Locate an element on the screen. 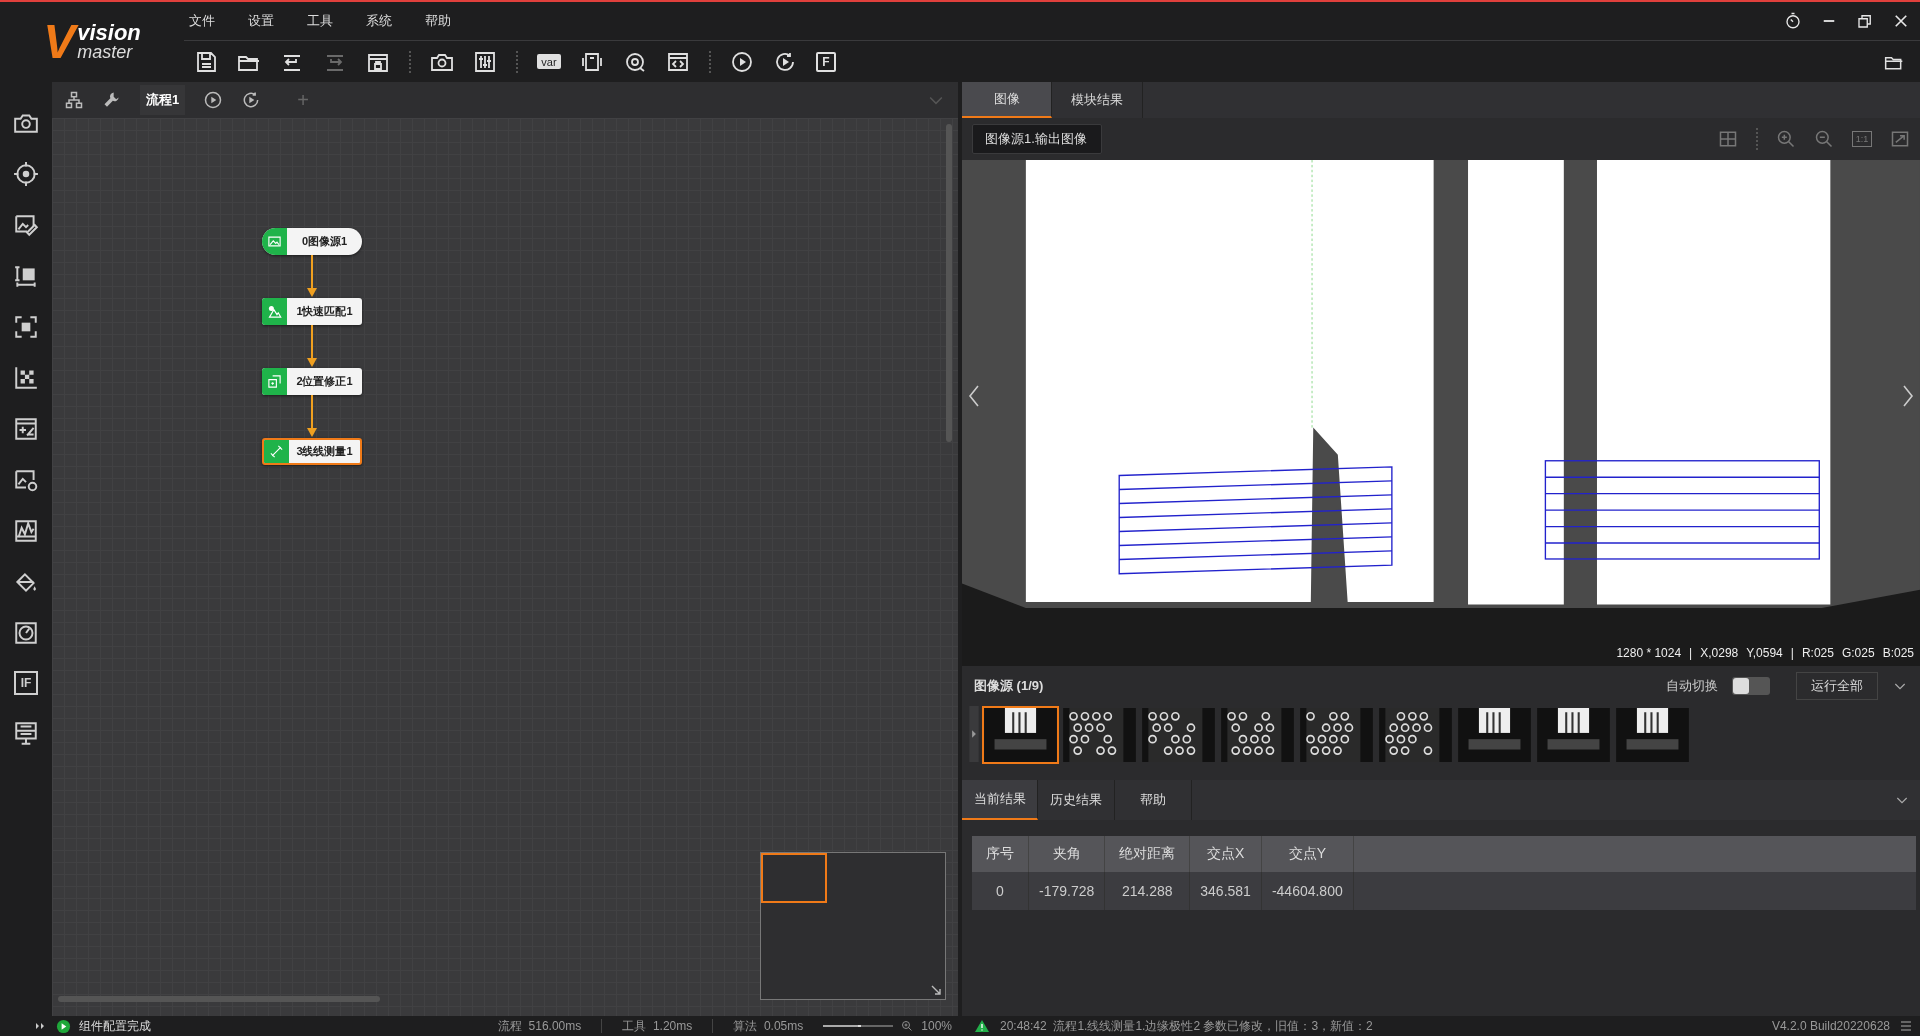  minimap is located at coordinates (853, 926).